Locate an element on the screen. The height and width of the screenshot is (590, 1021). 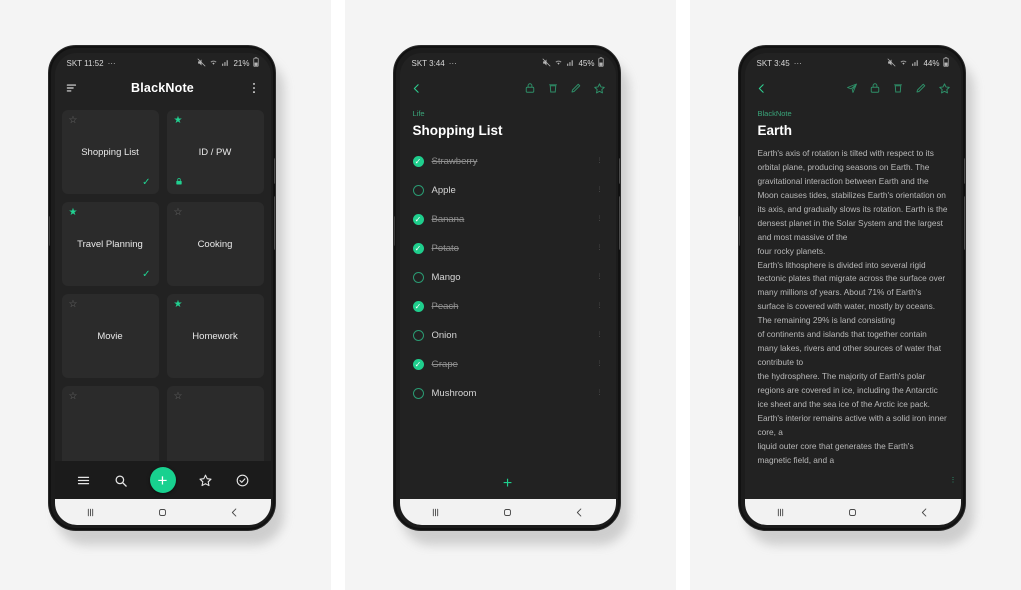
note-card: ★ Travel Planning ✓ is located at coordinates (110, 244).